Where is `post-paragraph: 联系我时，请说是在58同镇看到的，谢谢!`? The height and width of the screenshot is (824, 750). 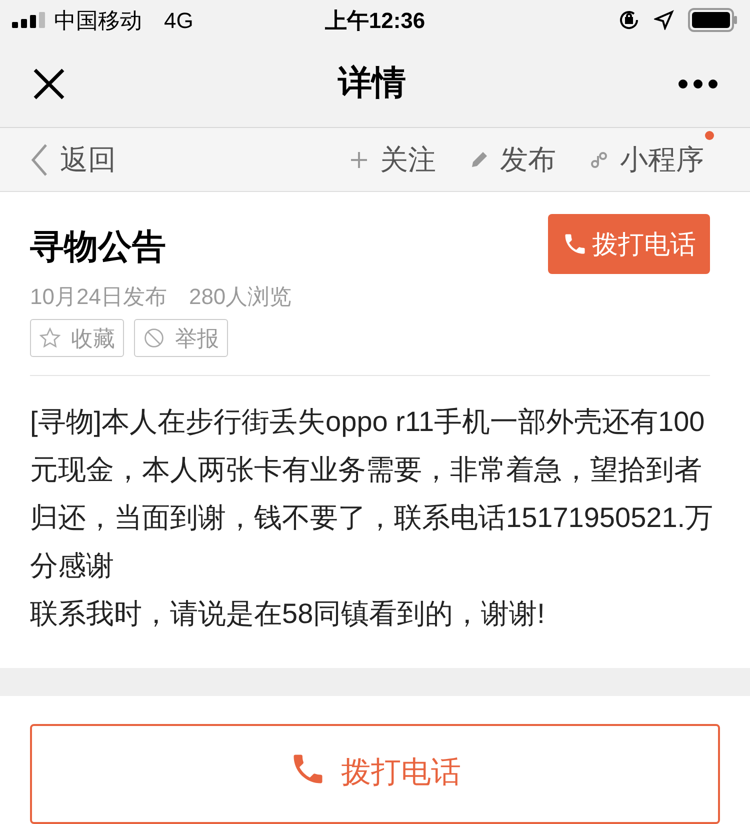 post-paragraph: 联系我时，请说是在58同镇看到的，谢谢! is located at coordinates (288, 614).